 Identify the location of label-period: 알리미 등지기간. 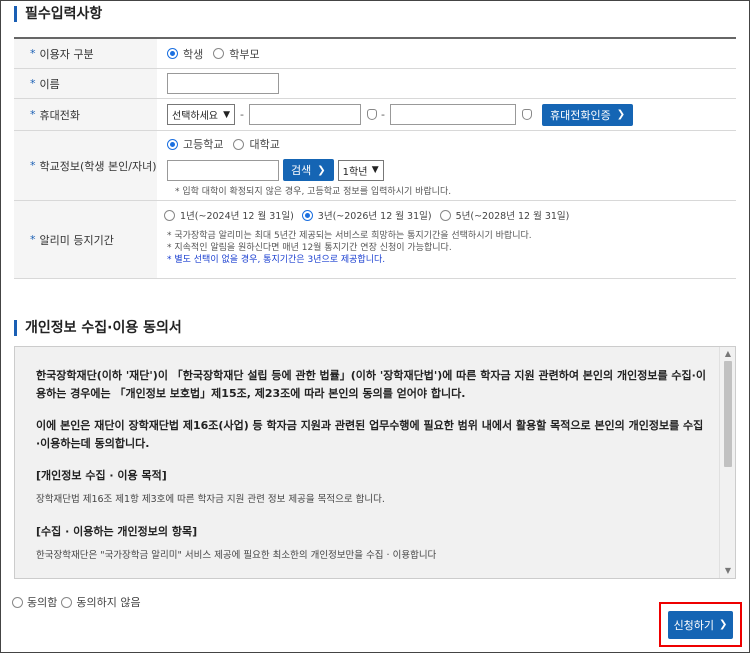
(76, 240).